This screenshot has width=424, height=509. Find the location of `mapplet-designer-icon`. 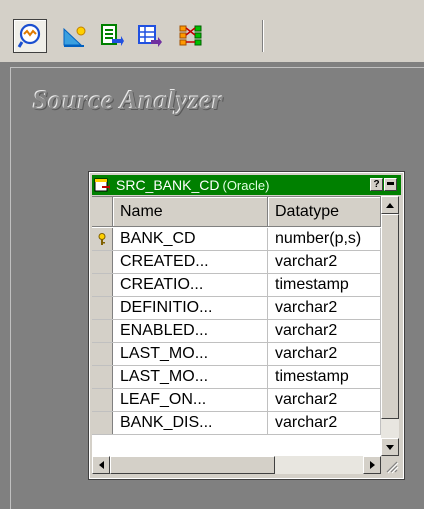

mapplet-designer-icon is located at coordinates (150, 36).